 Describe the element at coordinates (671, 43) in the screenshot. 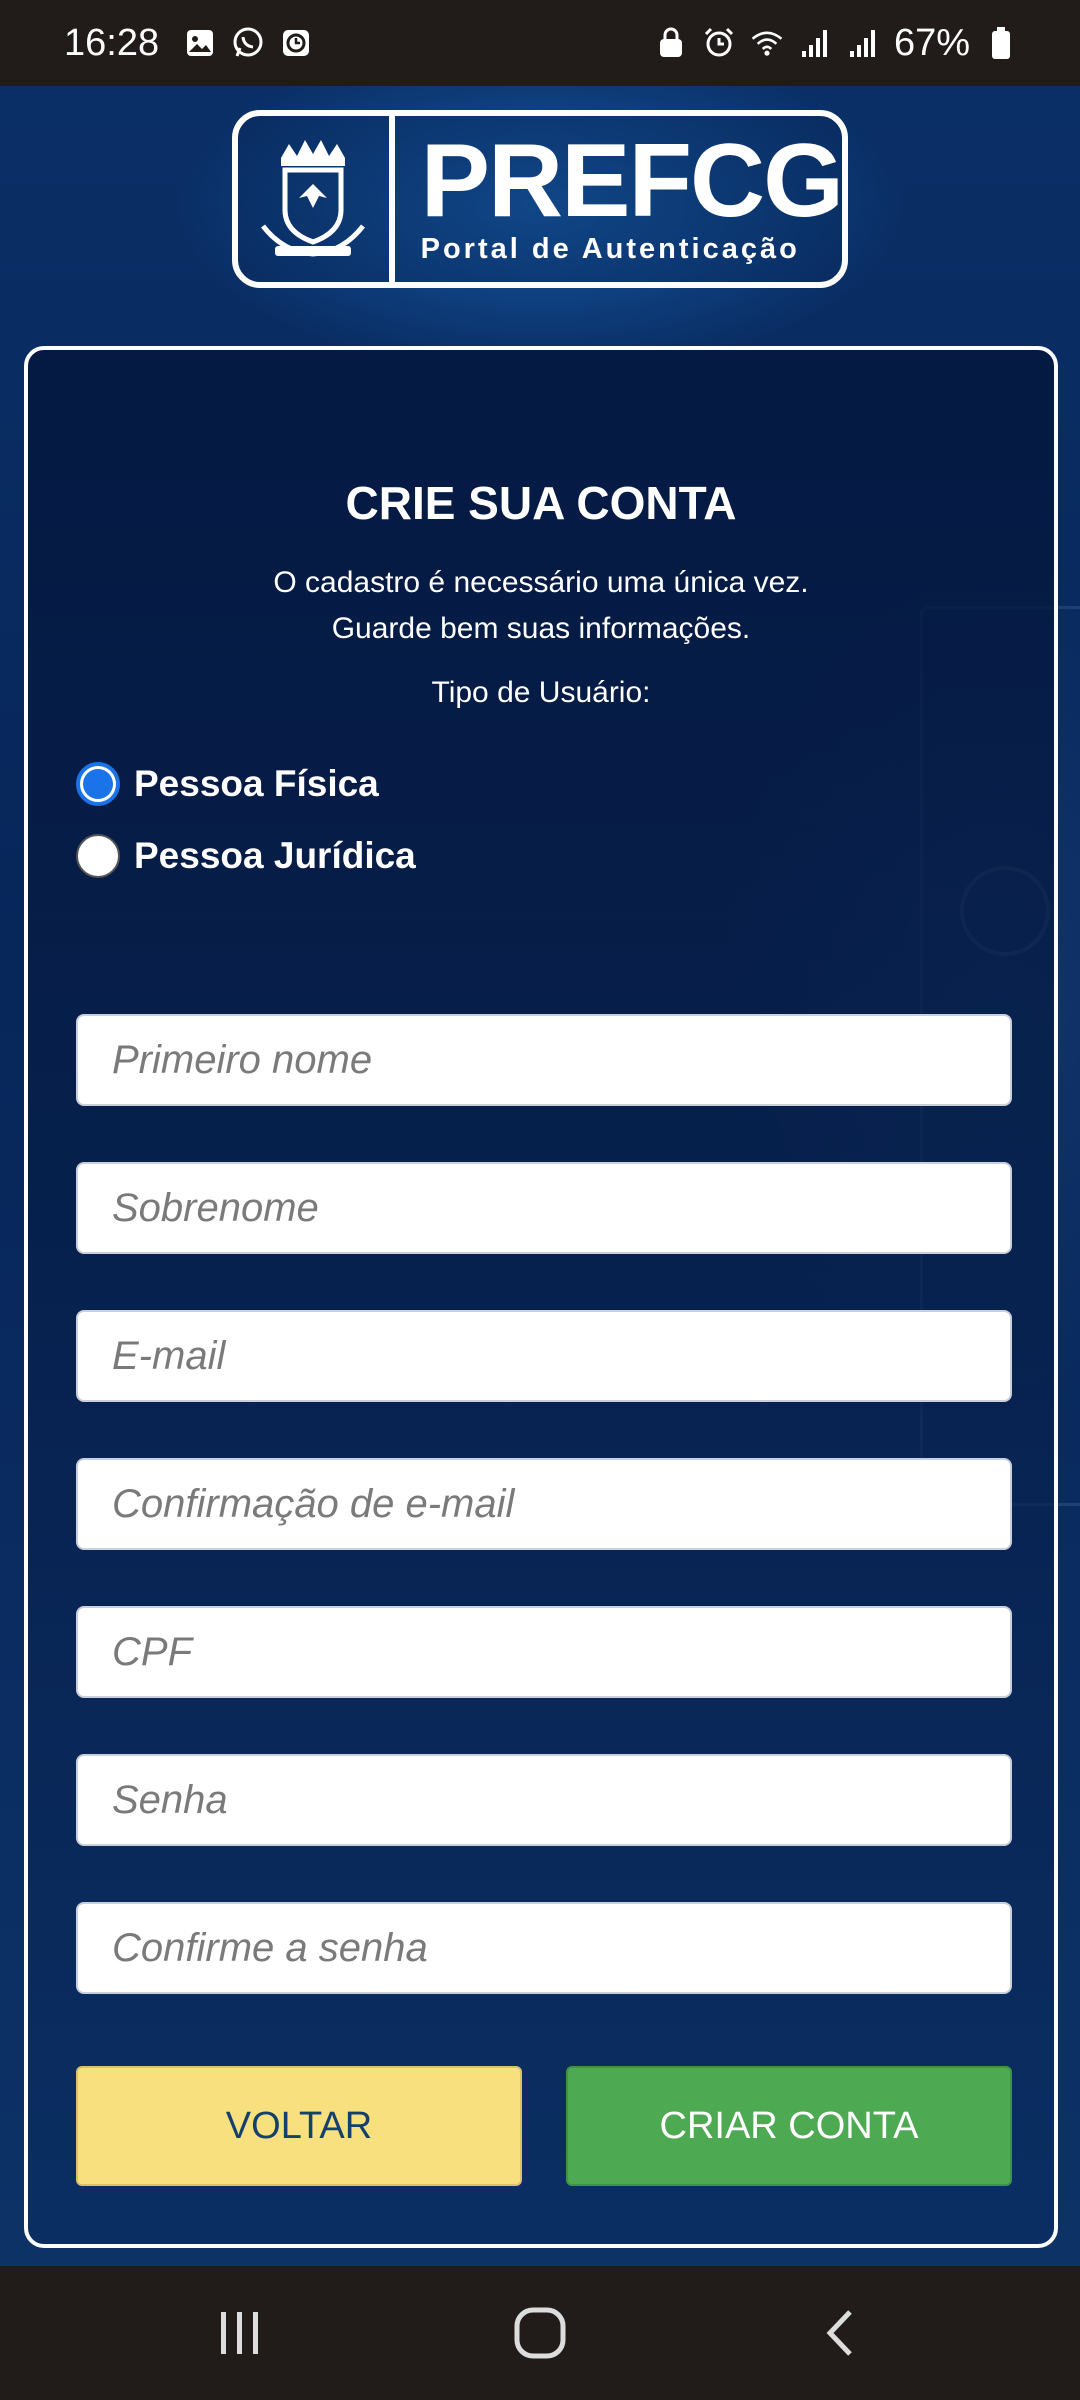

I see `lock-icon` at that location.